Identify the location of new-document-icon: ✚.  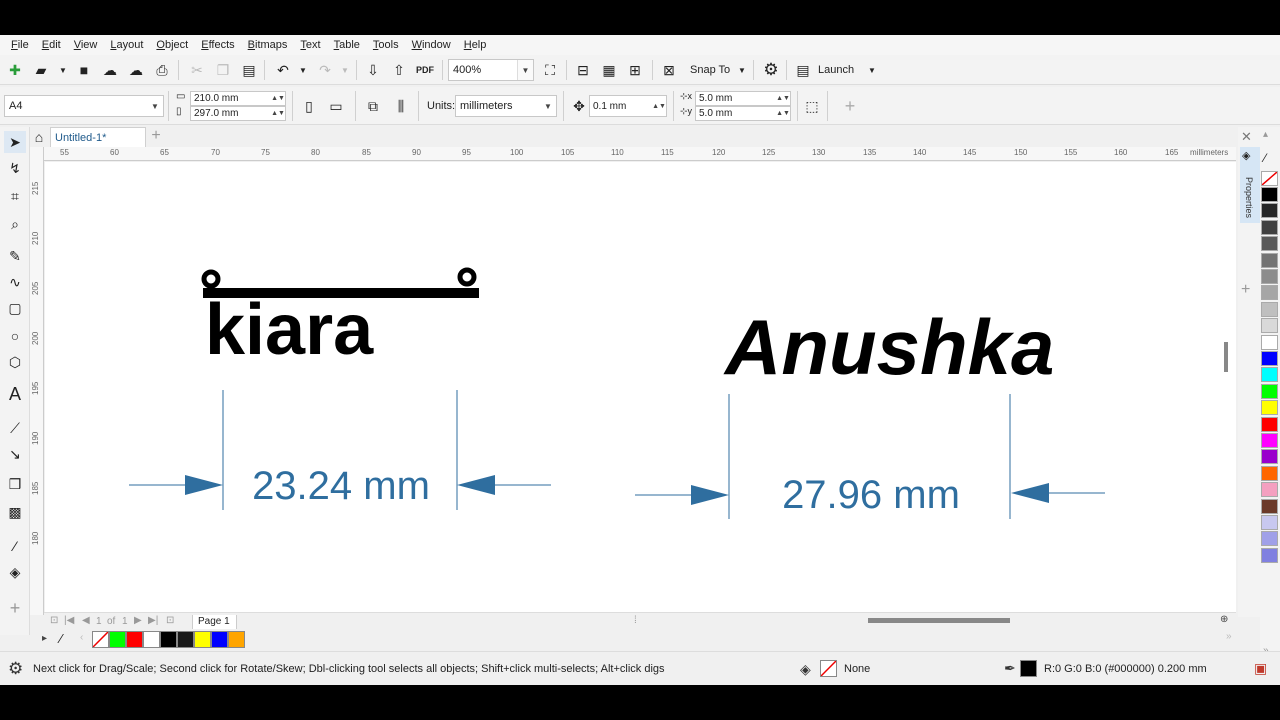
(15, 70).